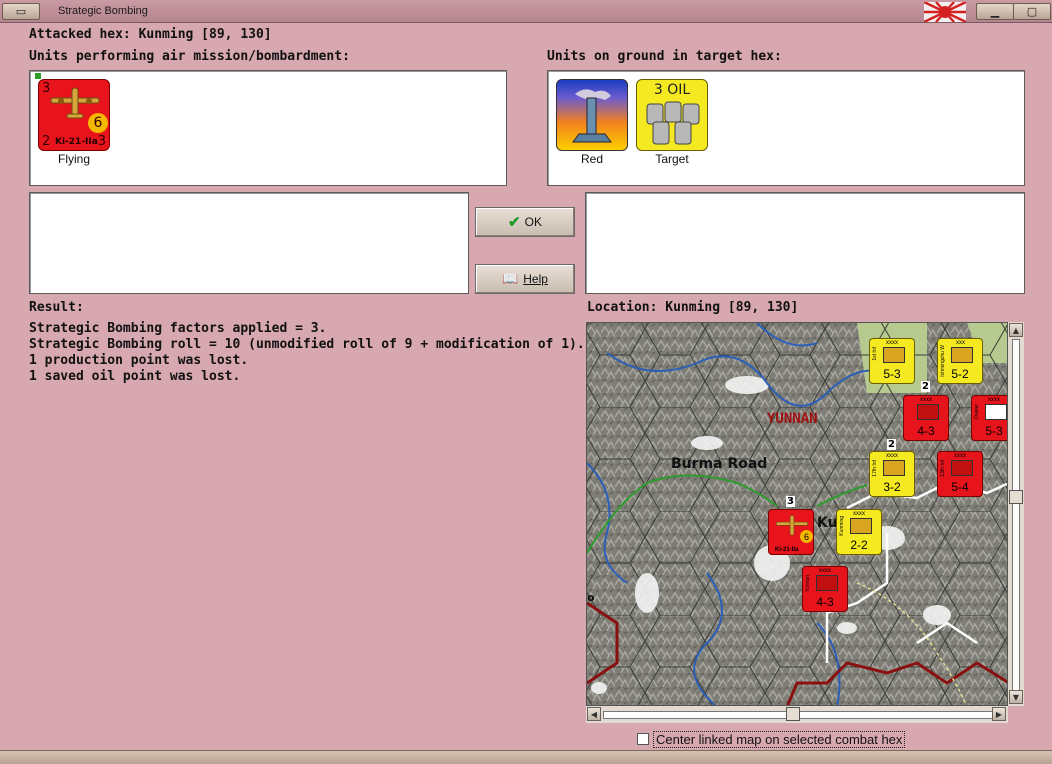 The image size is (1052, 764). I want to click on result-line: 1 saved oil point was lost., so click(135, 376).